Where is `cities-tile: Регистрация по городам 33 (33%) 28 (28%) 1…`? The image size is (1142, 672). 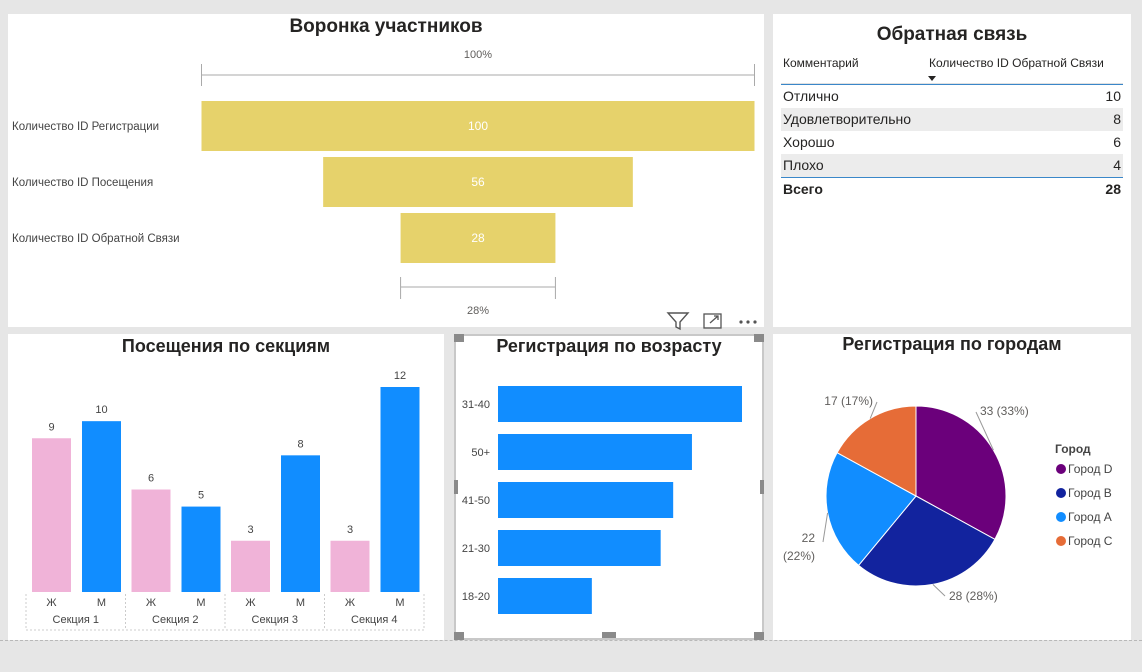
cities-tile: Регистрация по городам 33 (33%) 28 (28%) 1… is located at coordinates (952, 487).